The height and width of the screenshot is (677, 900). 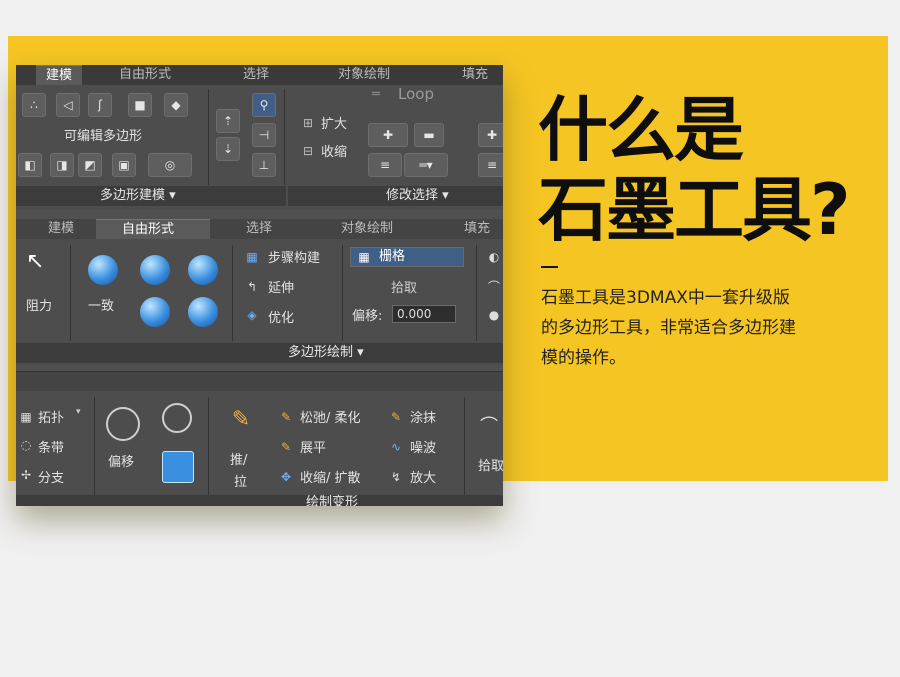 I want to click on element-icon: ◆, so click(x=176, y=105).